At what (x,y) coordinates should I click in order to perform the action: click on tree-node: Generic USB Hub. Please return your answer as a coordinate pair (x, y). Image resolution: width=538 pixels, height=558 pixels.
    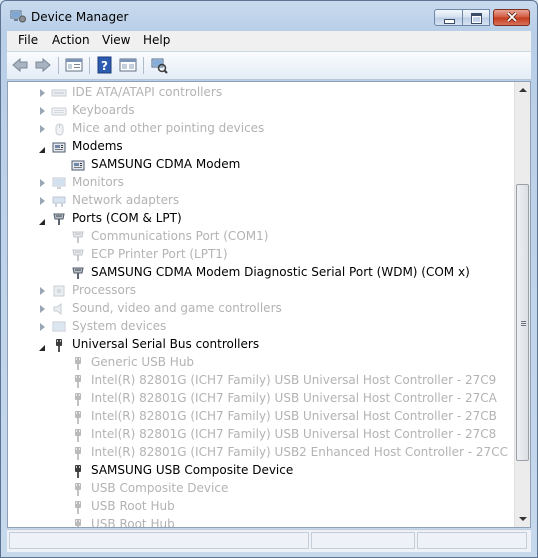
    Looking at the image, I should click on (260, 363).